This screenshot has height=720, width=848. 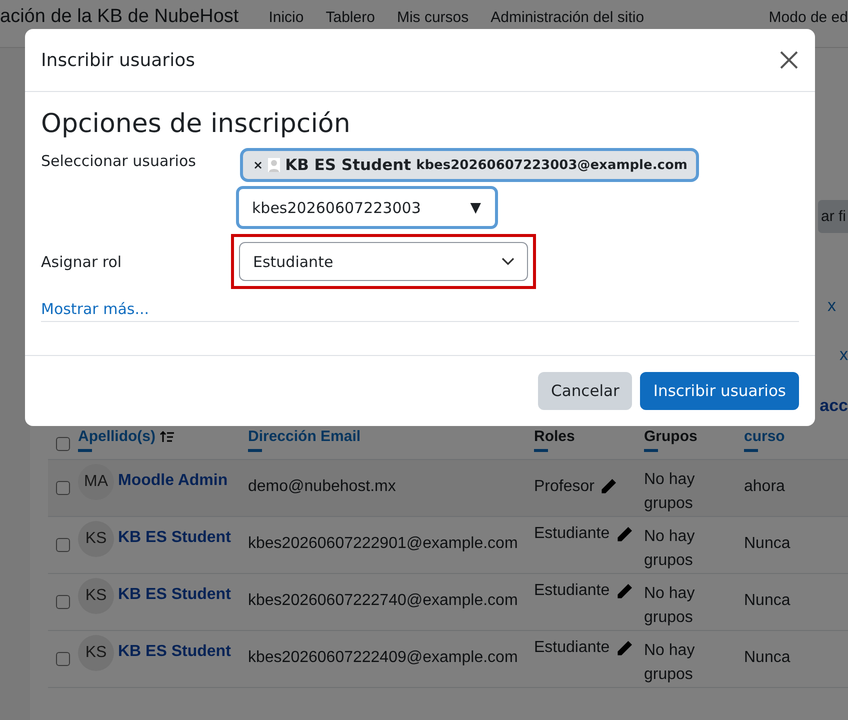 What do you see at coordinates (834, 406) in the screenshot?
I see `column-header: acc` at bounding box center [834, 406].